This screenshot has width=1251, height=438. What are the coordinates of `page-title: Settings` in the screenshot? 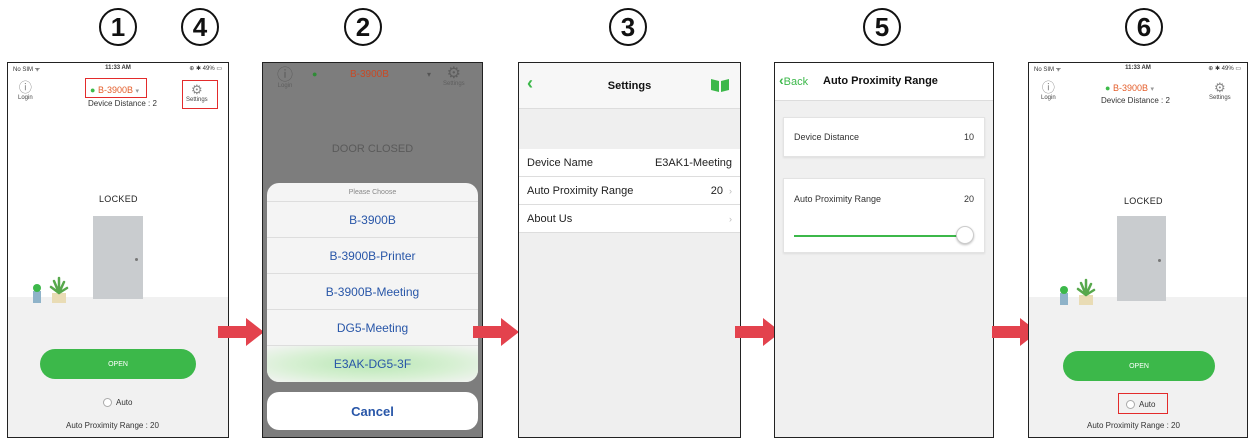 It's located at (629, 86).